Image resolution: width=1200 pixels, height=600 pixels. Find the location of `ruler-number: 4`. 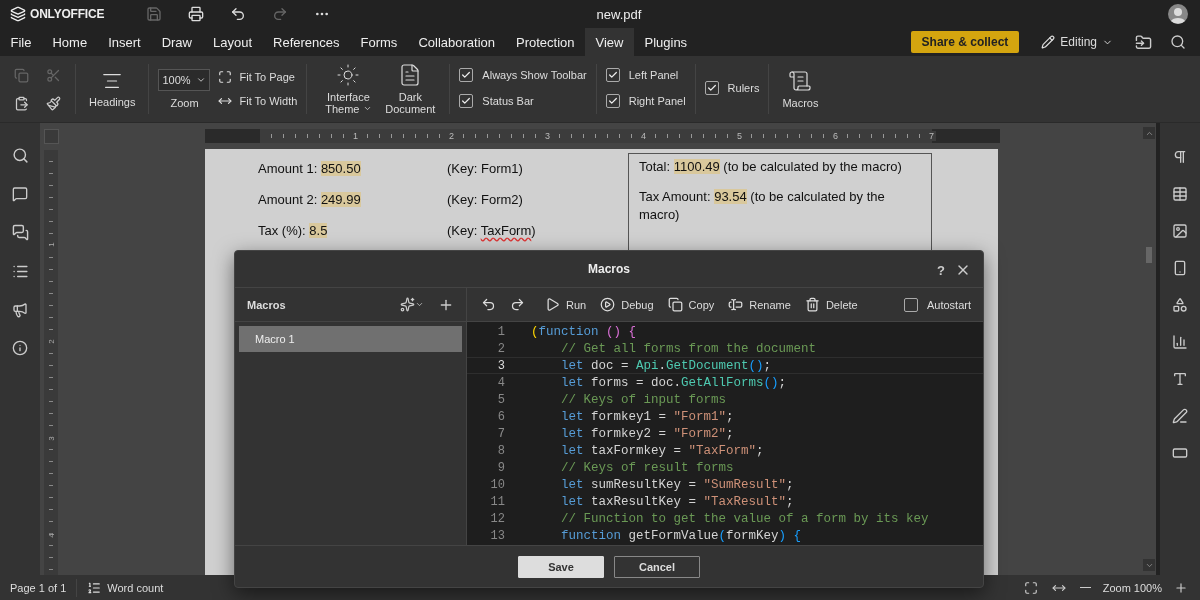

ruler-number: 4 is located at coordinates (51, 535).